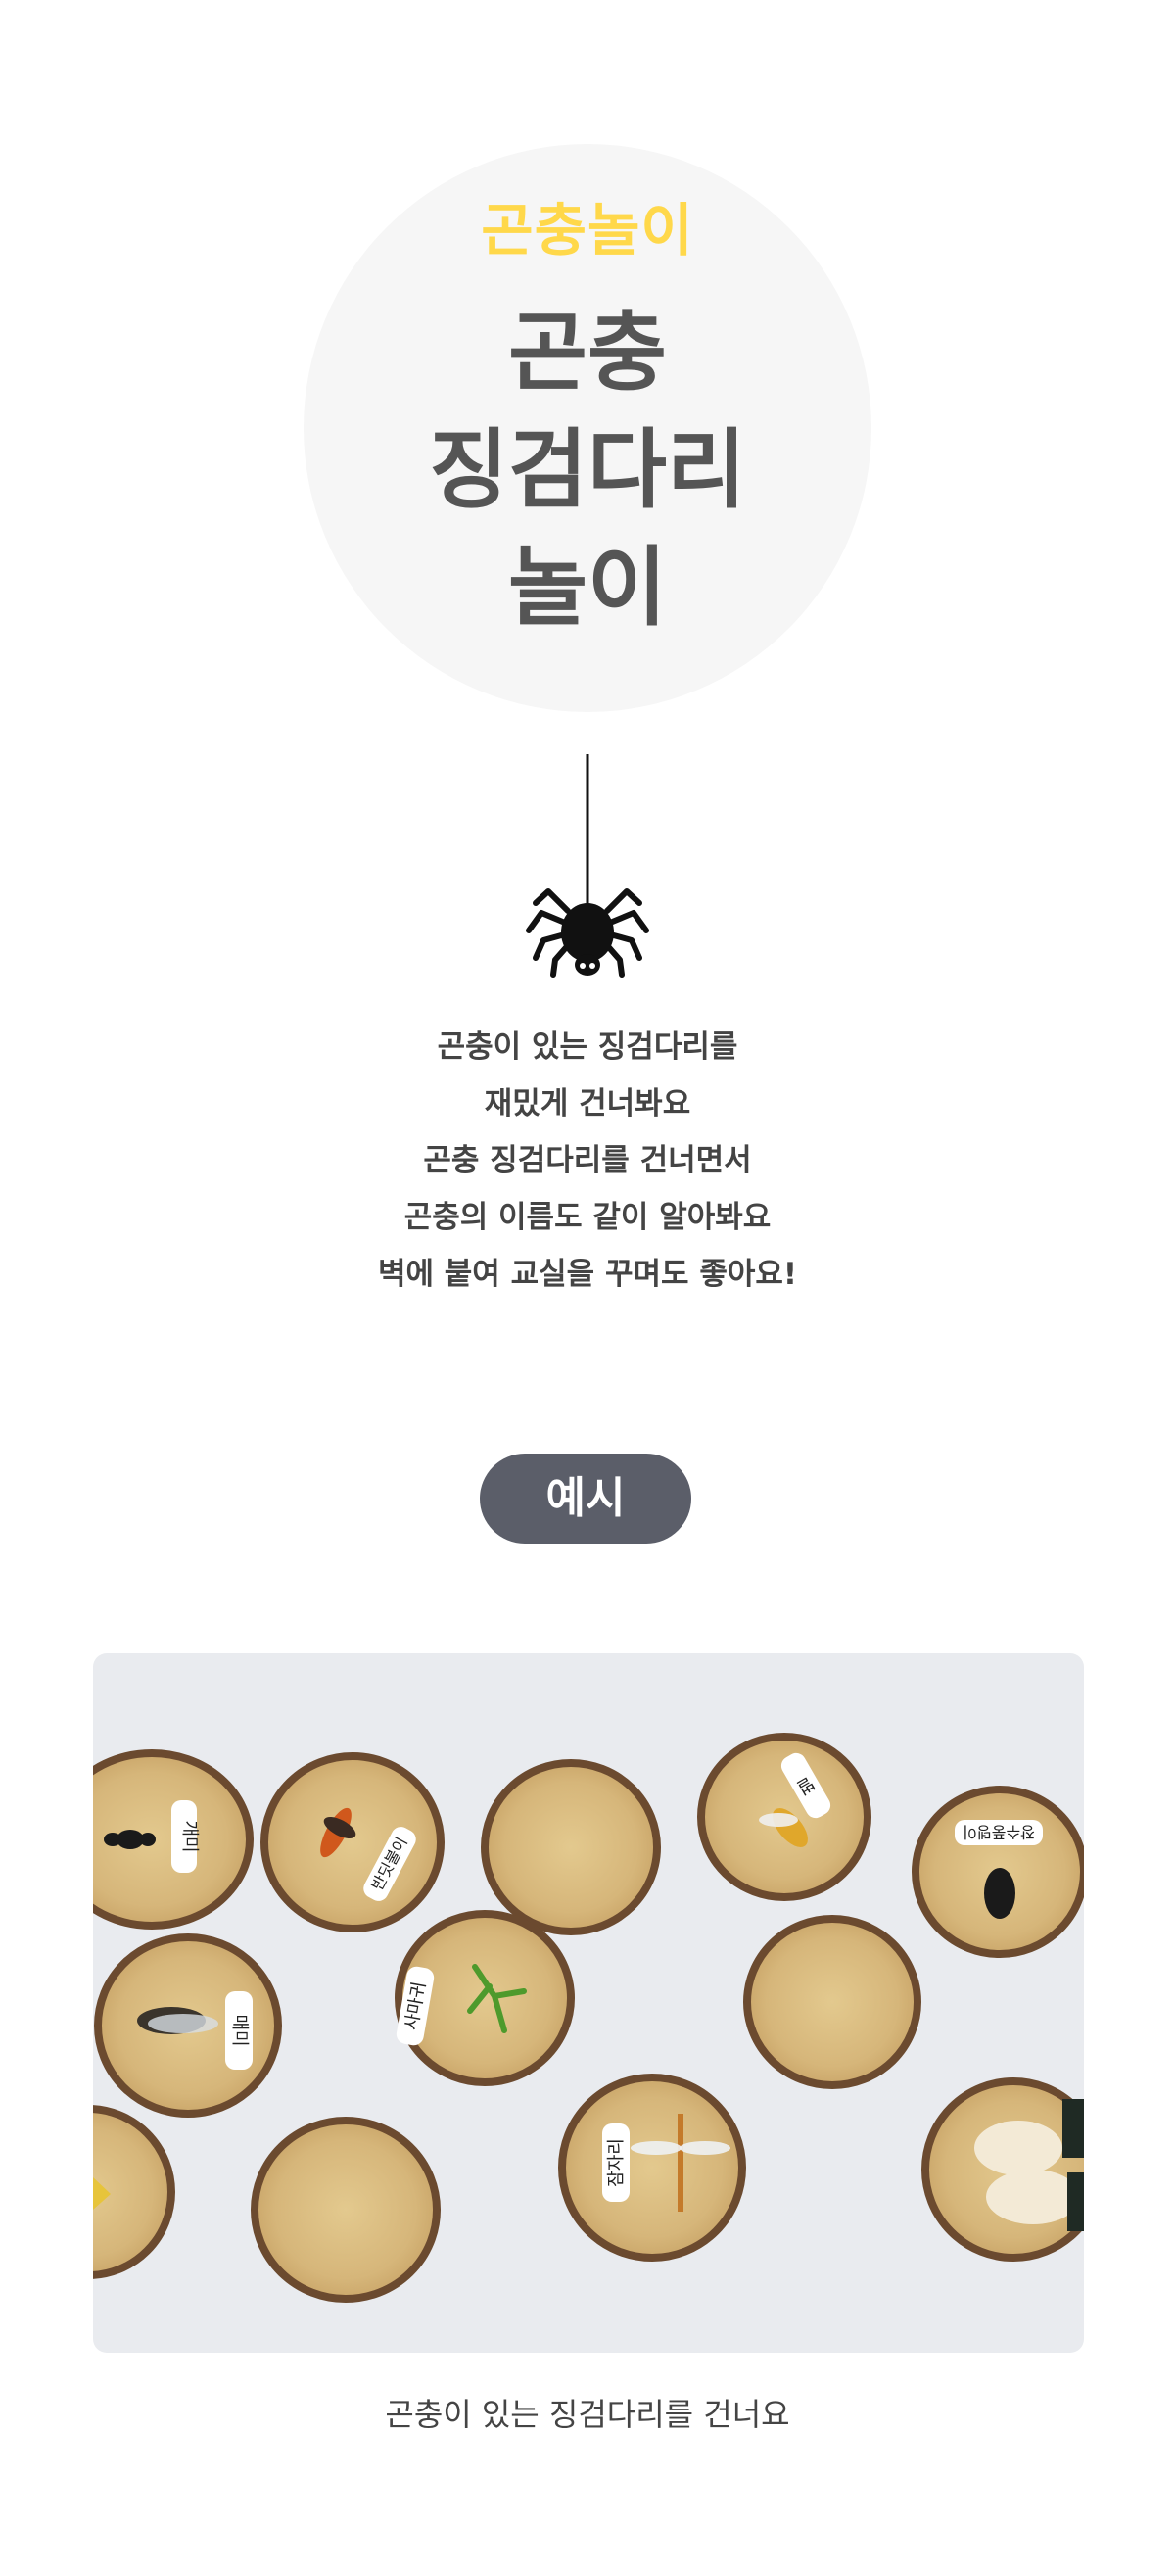 The height and width of the screenshot is (2576, 1175). Describe the element at coordinates (189, 1836) in the screenshot. I see `label-ant: 개미` at that location.